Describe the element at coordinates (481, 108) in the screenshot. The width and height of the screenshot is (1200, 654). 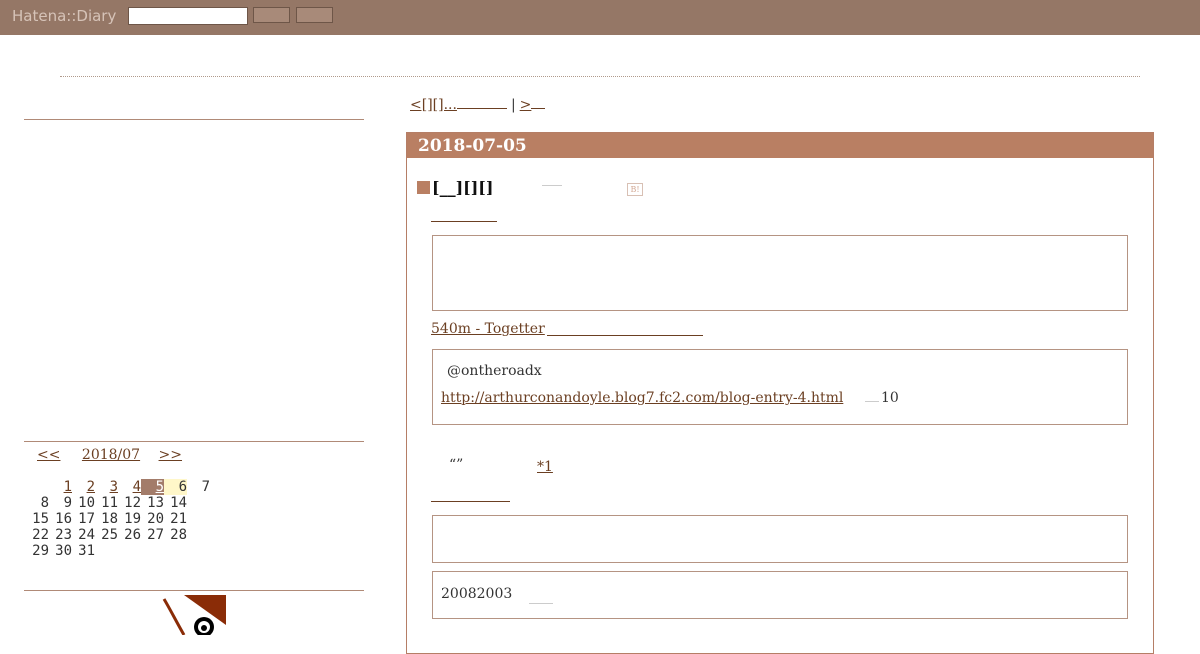
I see `prev-link-underline` at that location.